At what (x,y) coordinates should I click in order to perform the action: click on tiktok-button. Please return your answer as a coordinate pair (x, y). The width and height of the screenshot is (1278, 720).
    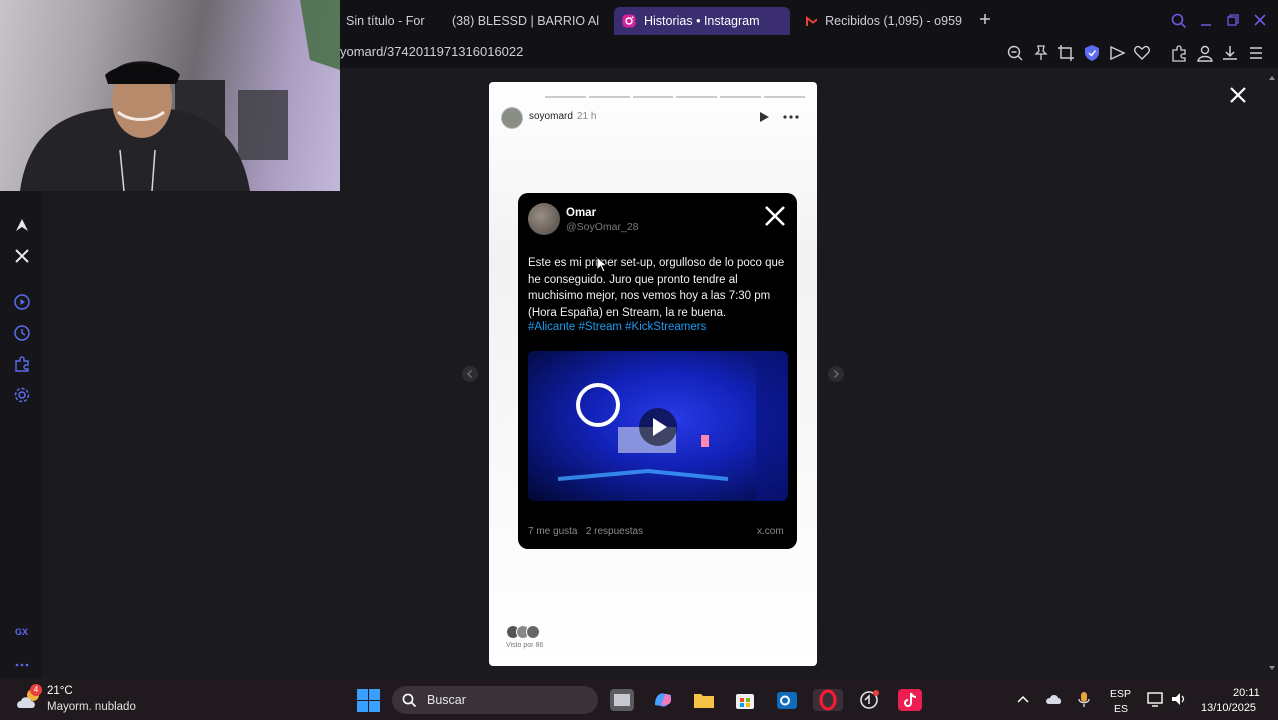
    Looking at the image, I should click on (910, 700).